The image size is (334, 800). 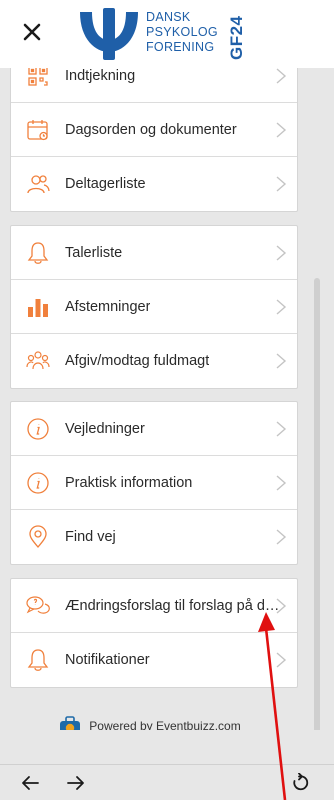 What do you see at coordinates (129, 482) in the screenshot?
I see `menu-item-label: Praktisk information` at bounding box center [129, 482].